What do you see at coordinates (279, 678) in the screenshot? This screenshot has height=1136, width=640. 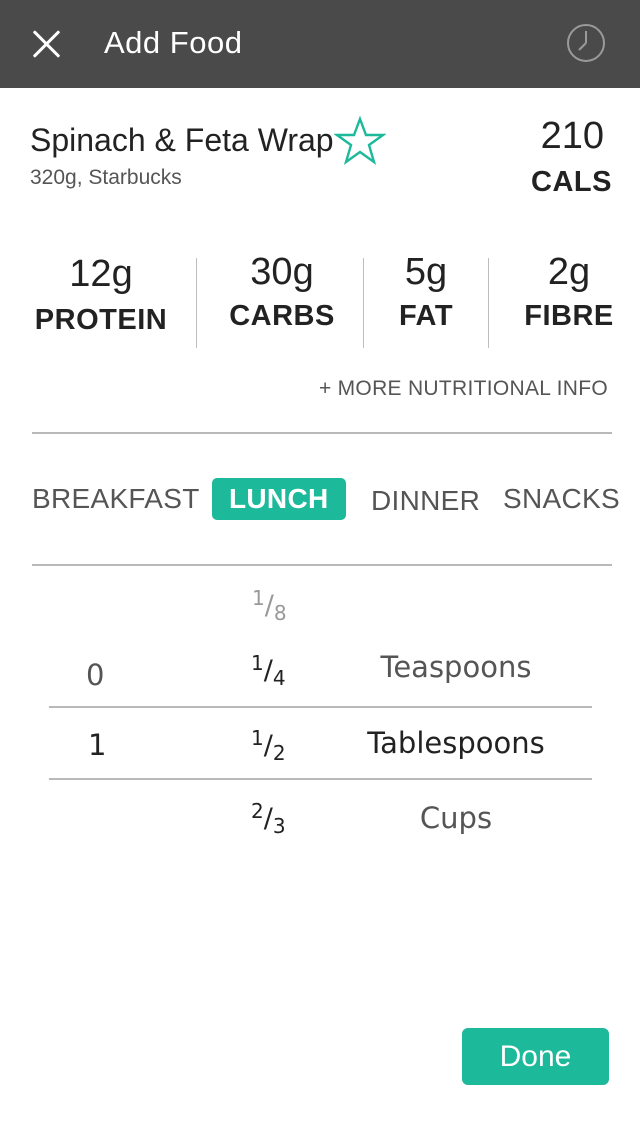 I see `fraction-denominator: 4` at bounding box center [279, 678].